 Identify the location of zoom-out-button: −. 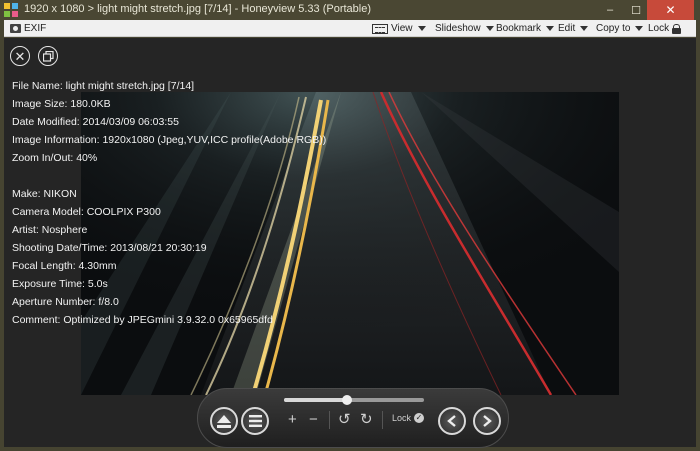
(313, 420).